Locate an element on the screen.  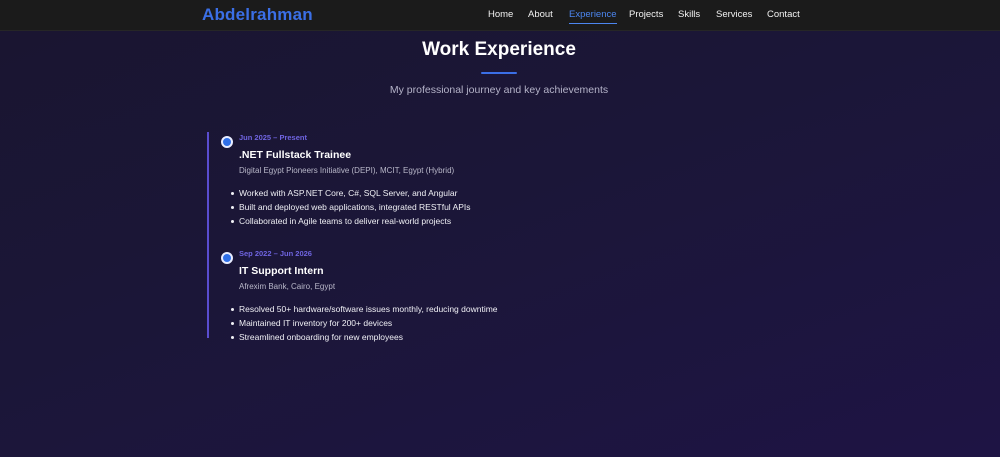
nav-link-home: Home is located at coordinates (500, 14).